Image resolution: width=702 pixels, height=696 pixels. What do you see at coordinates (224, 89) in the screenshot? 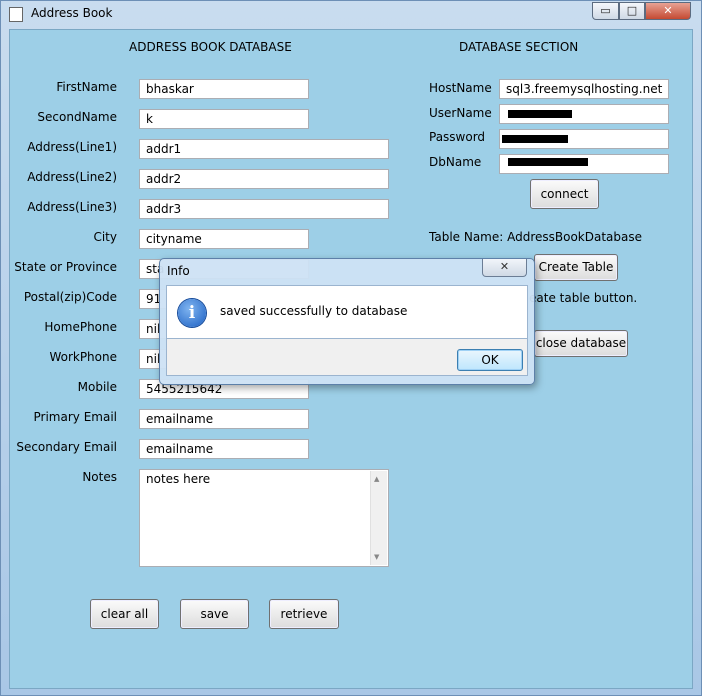
I see `first-name-field: bhaskar` at bounding box center [224, 89].